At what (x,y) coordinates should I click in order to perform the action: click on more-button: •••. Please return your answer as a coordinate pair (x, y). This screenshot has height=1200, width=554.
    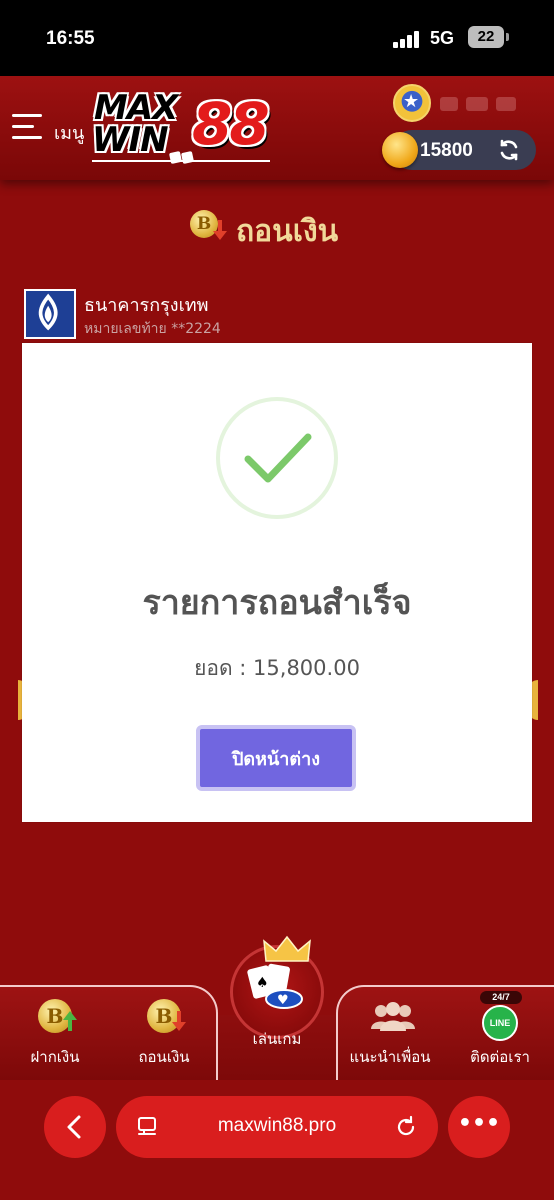
    Looking at the image, I should click on (479, 1127).